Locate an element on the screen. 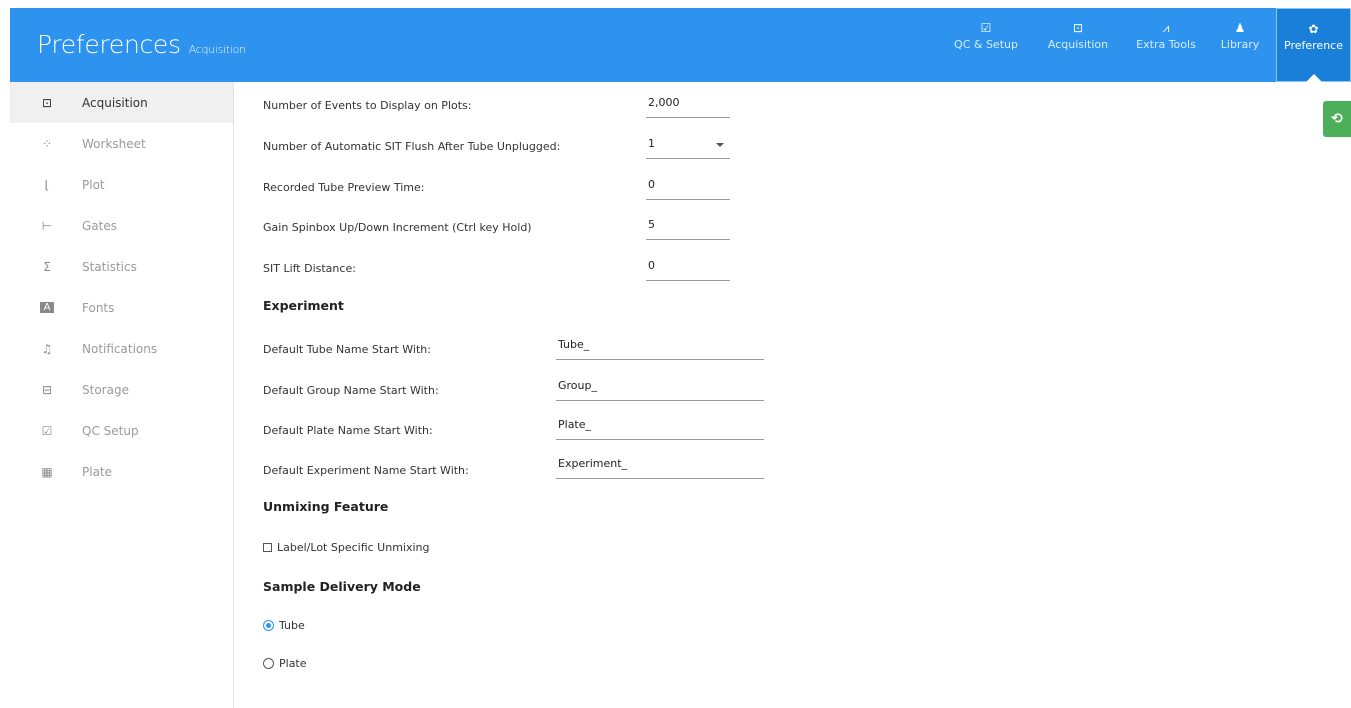 The image size is (1351, 708). worksheet-icon: ⁘ is located at coordinates (47, 143).